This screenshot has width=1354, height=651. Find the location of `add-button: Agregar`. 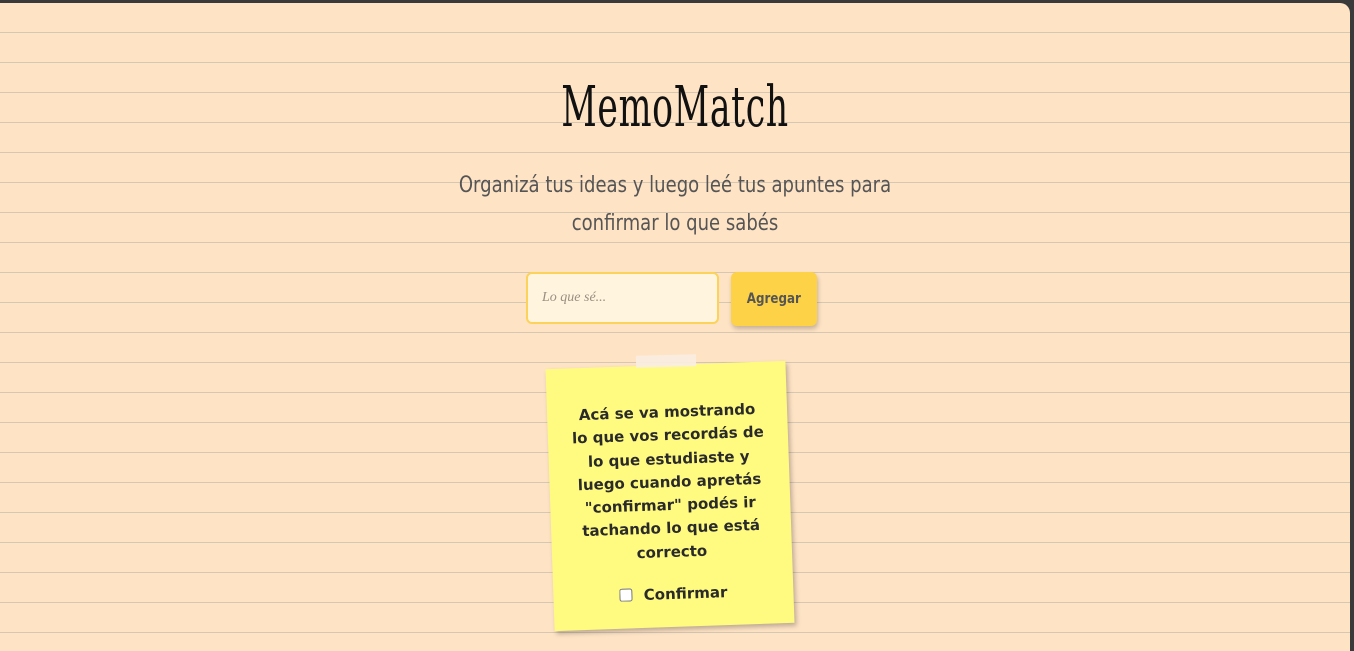

add-button: Agregar is located at coordinates (774, 299).